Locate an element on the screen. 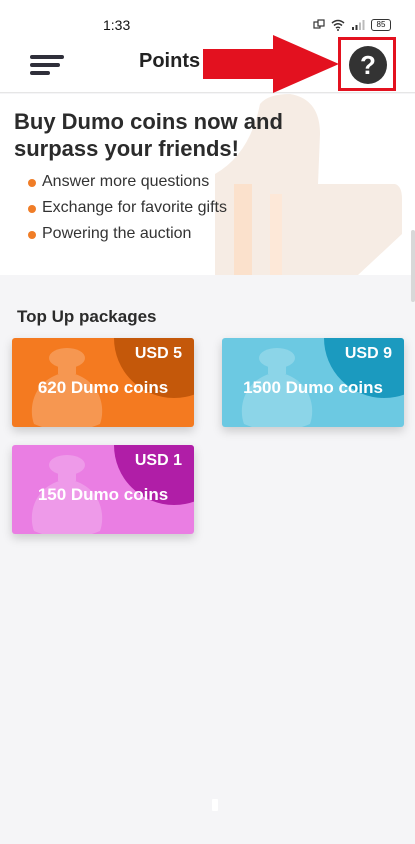  package-price: USD 1 is located at coordinates (158, 460).